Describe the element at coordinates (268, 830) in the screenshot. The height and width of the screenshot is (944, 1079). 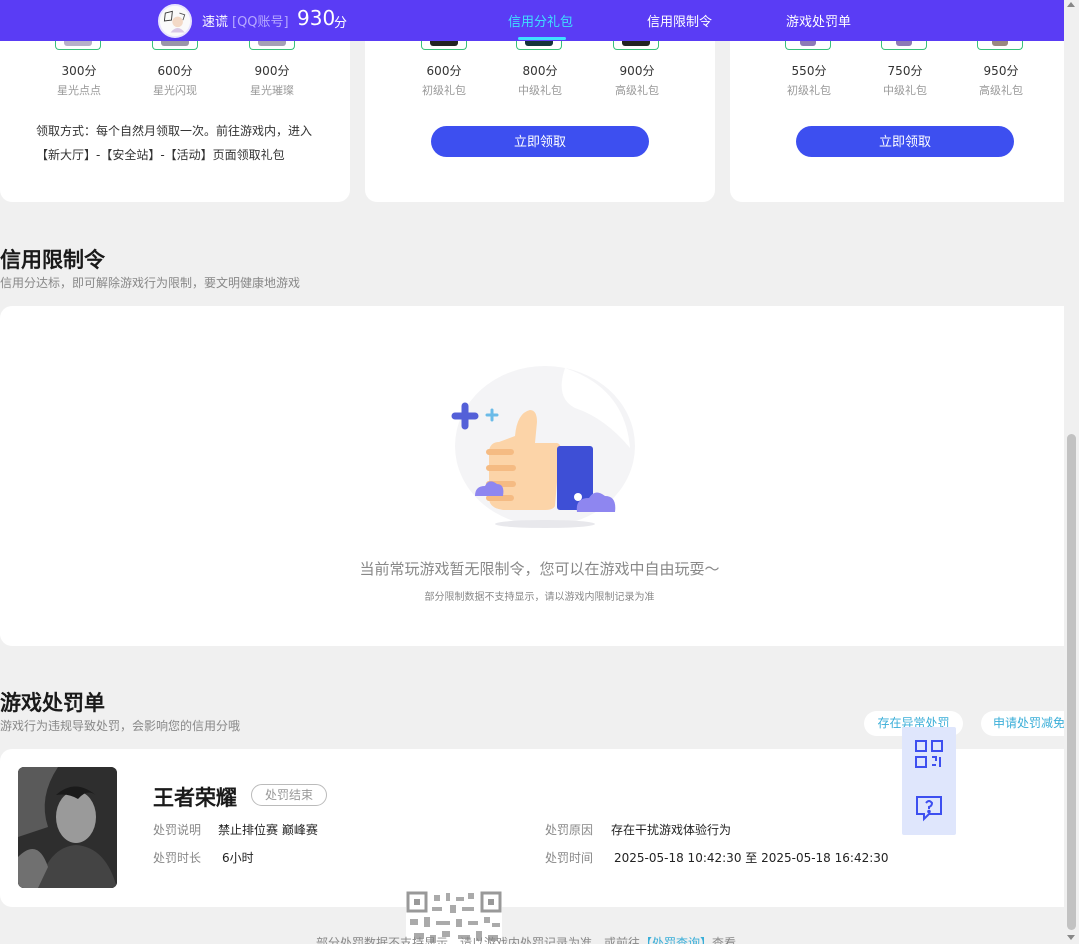
I see `penalty-desc-value: 禁止排位赛 巅峰赛` at that location.